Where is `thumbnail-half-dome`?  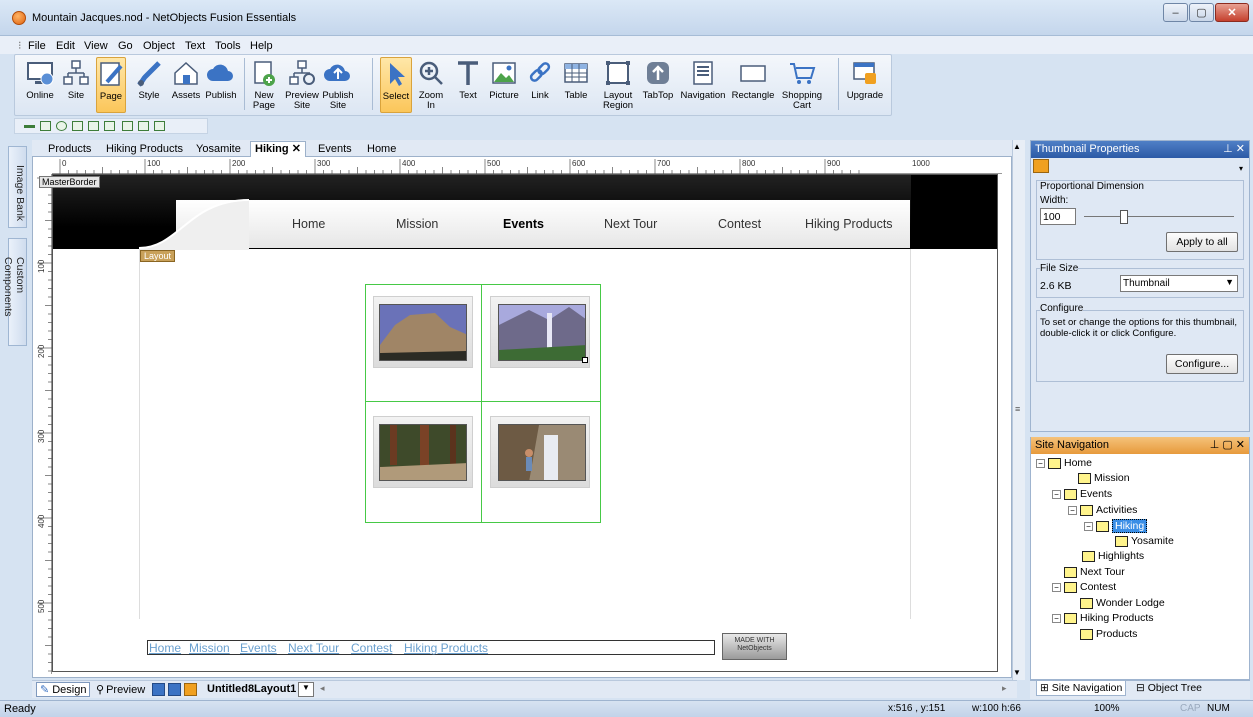
thumbnail-half-dome is located at coordinates (423, 332).